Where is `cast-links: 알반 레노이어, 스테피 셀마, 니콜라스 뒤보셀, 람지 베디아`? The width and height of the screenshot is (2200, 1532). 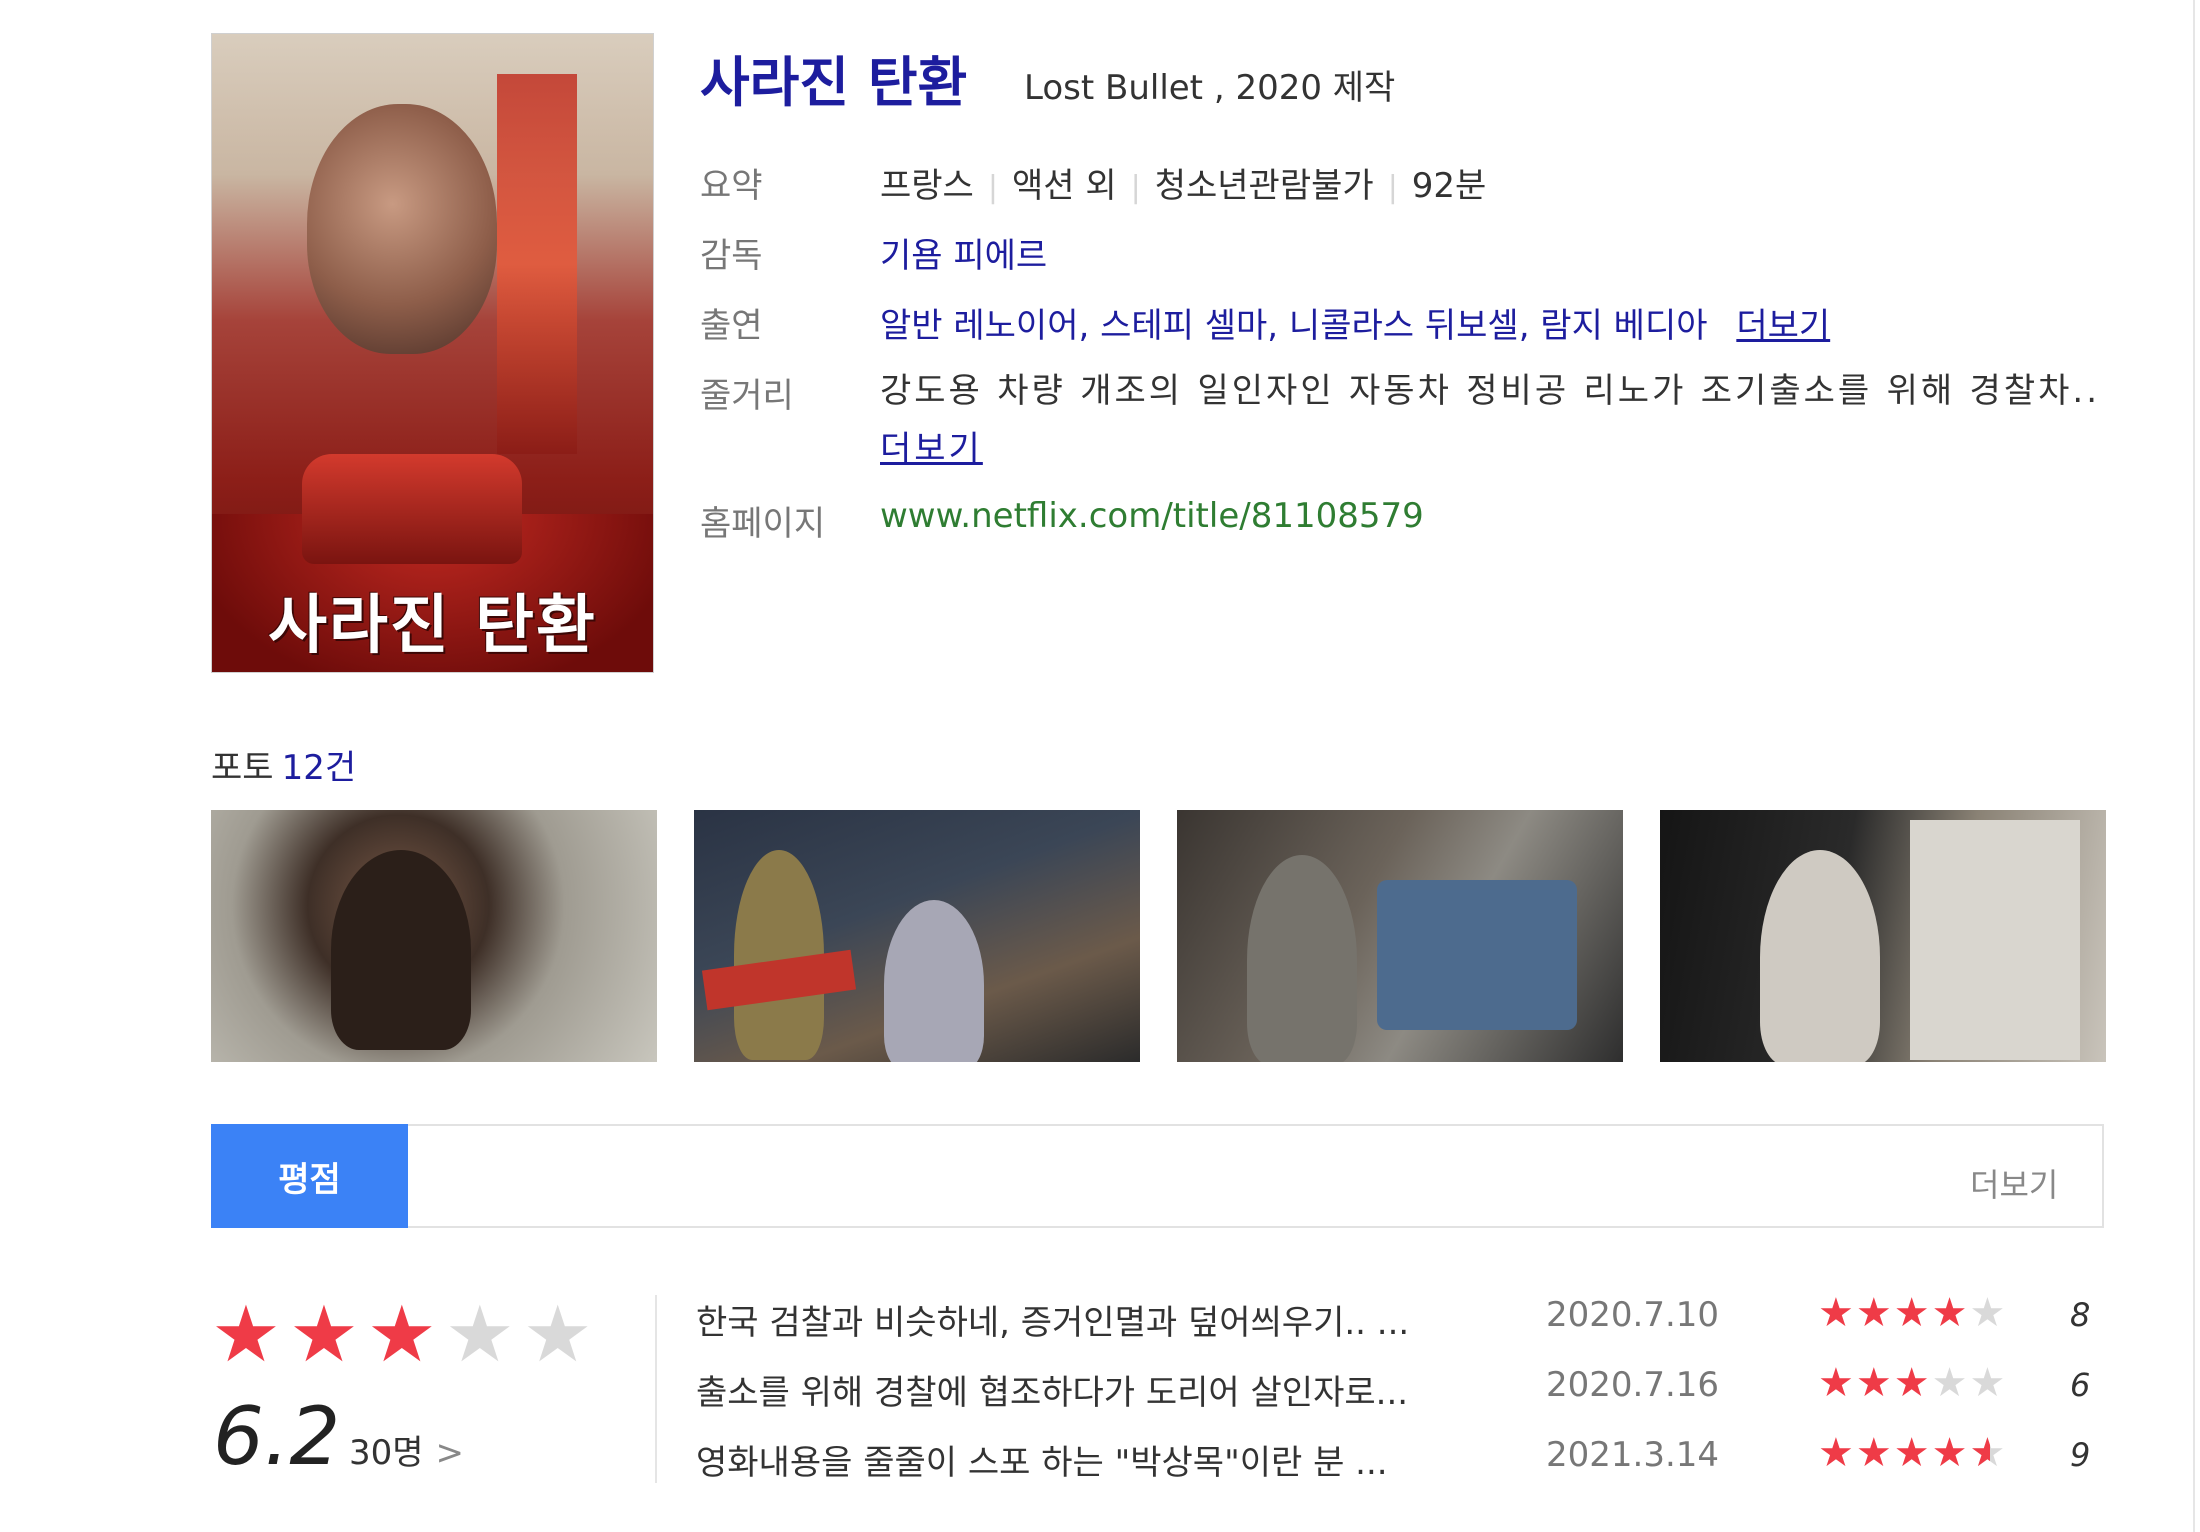
cast-links: 알반 레노이어, 스테피 셀마, 니콜라스 뒤보셀, 람지 베디아 is located at coordinates (1294, 326).